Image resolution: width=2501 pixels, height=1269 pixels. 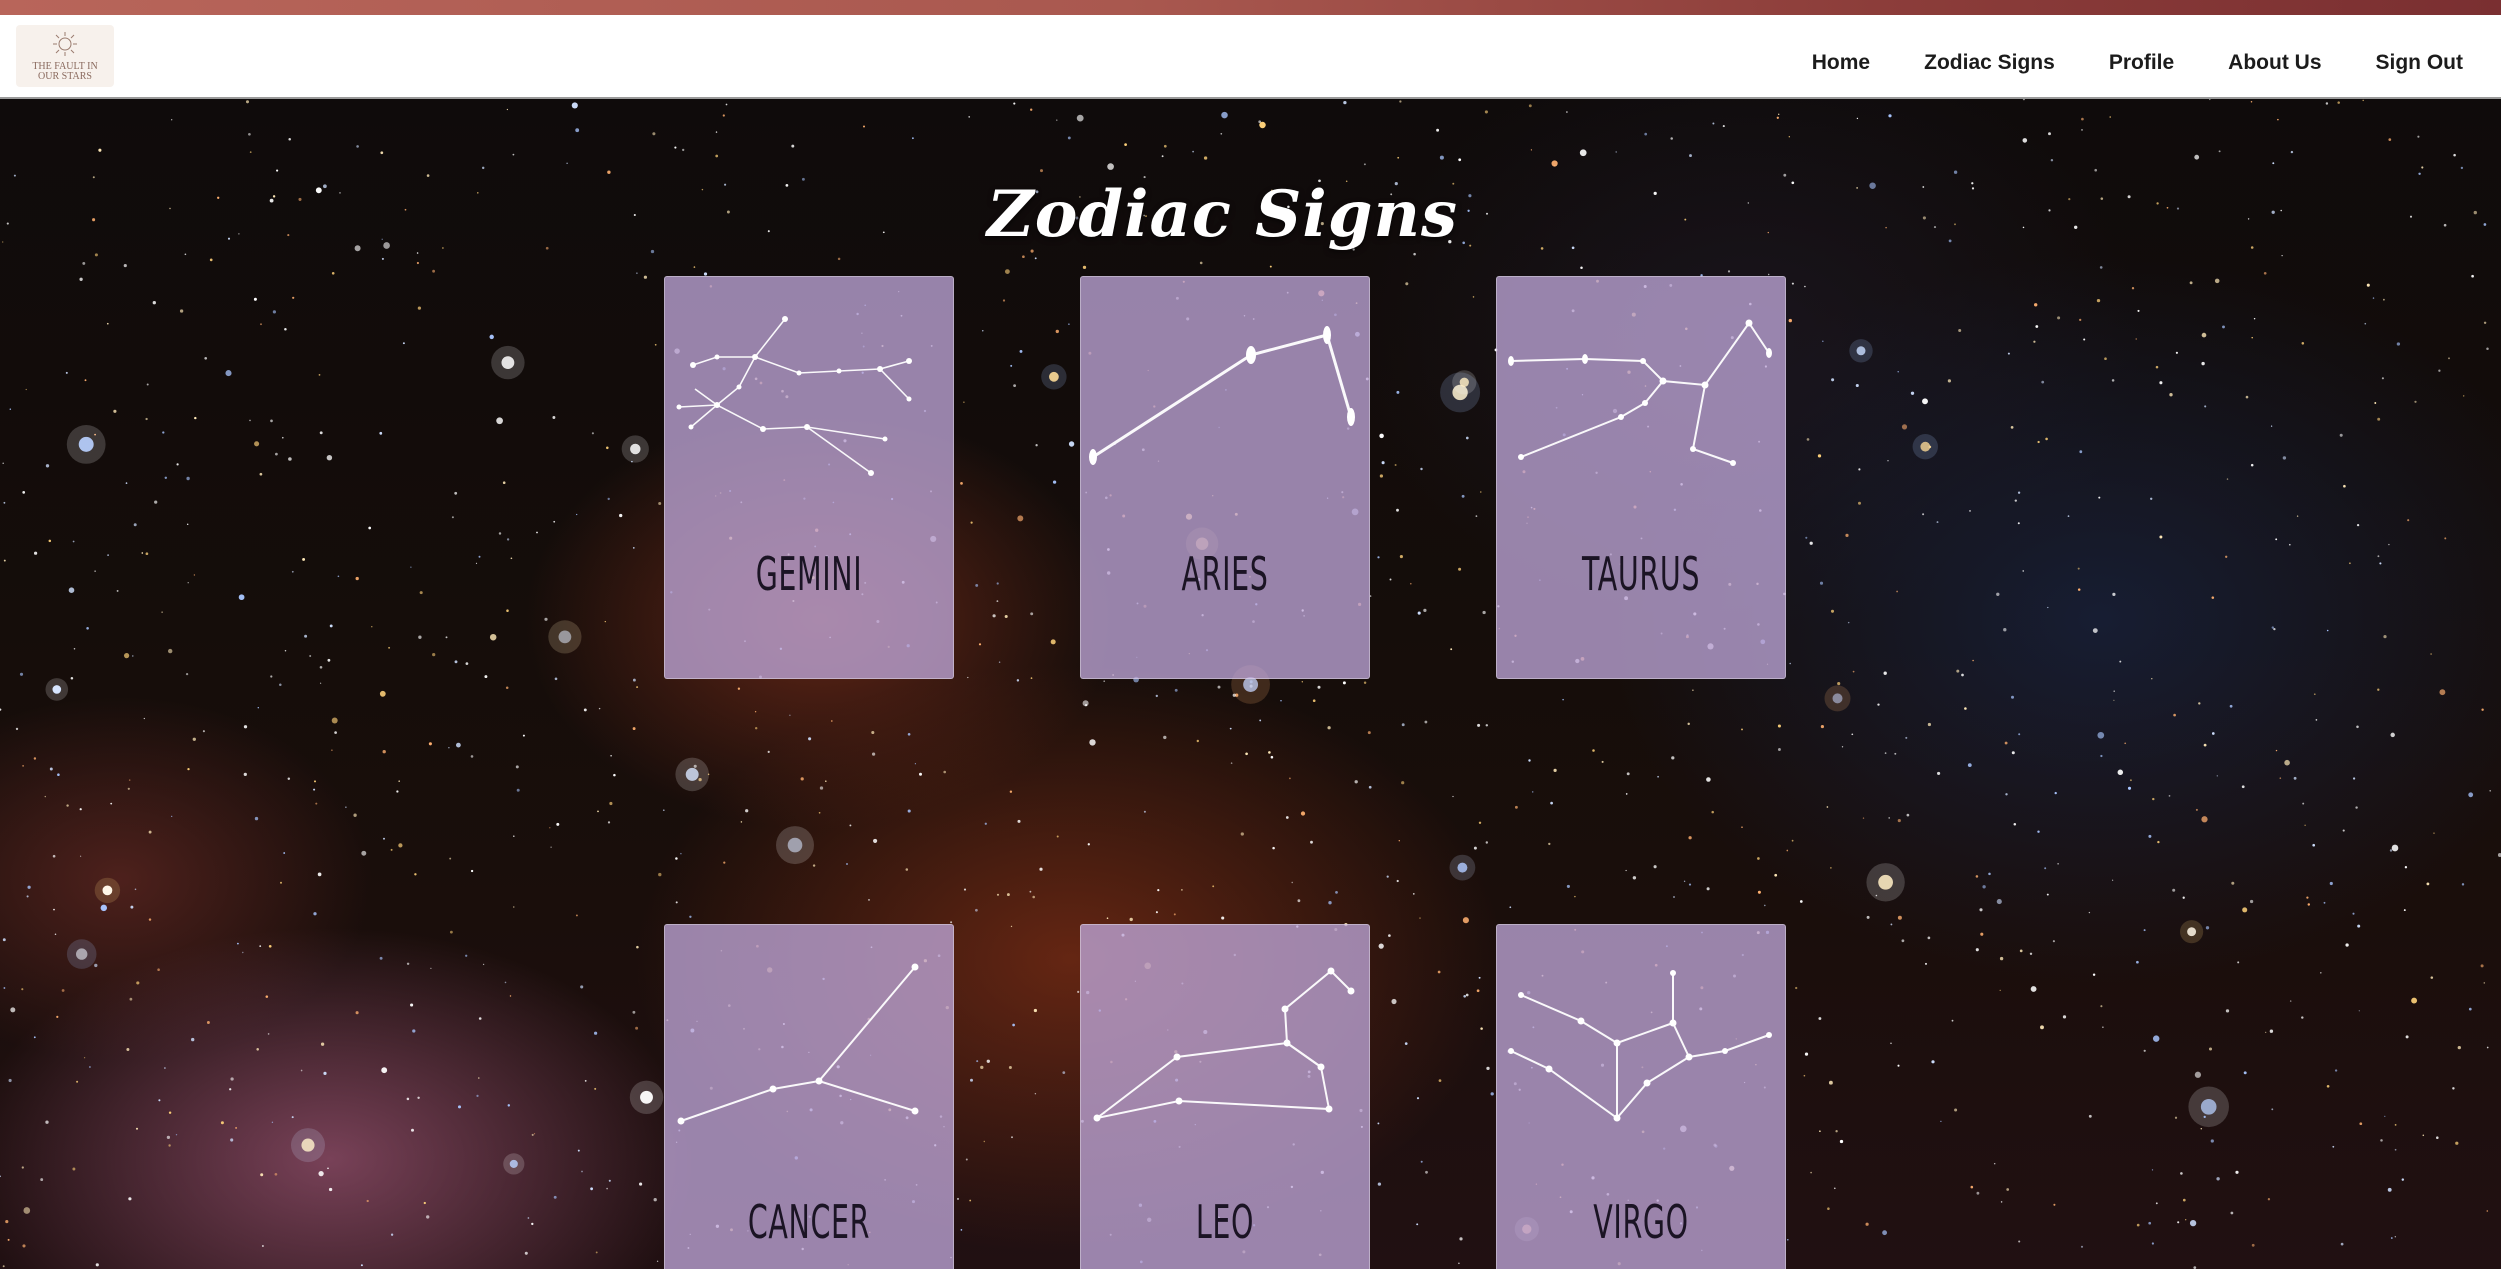 What do you see at coordinates (1641, 1096) in the screenshot?
I see `zodiac-card-virgo: VIRGO` at bounding box center [1641, 1096].